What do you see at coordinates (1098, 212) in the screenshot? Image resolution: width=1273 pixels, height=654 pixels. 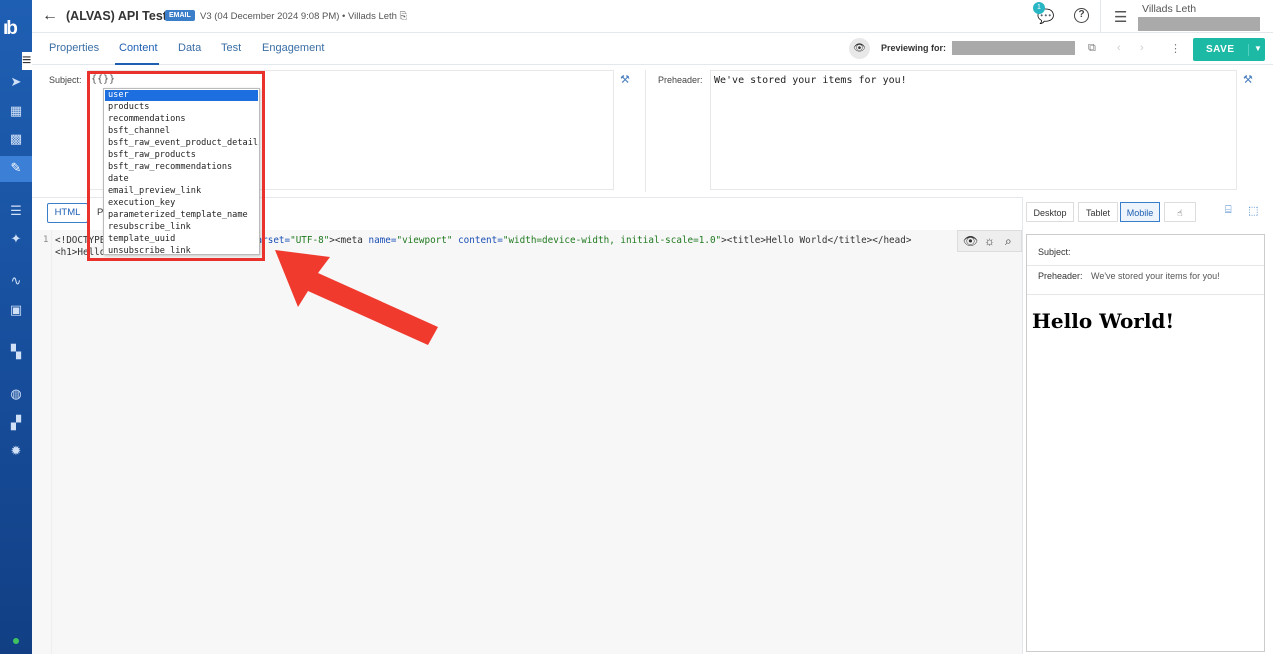 I see `tab-tablet: Tablet` at bounding box center [1098, 212].